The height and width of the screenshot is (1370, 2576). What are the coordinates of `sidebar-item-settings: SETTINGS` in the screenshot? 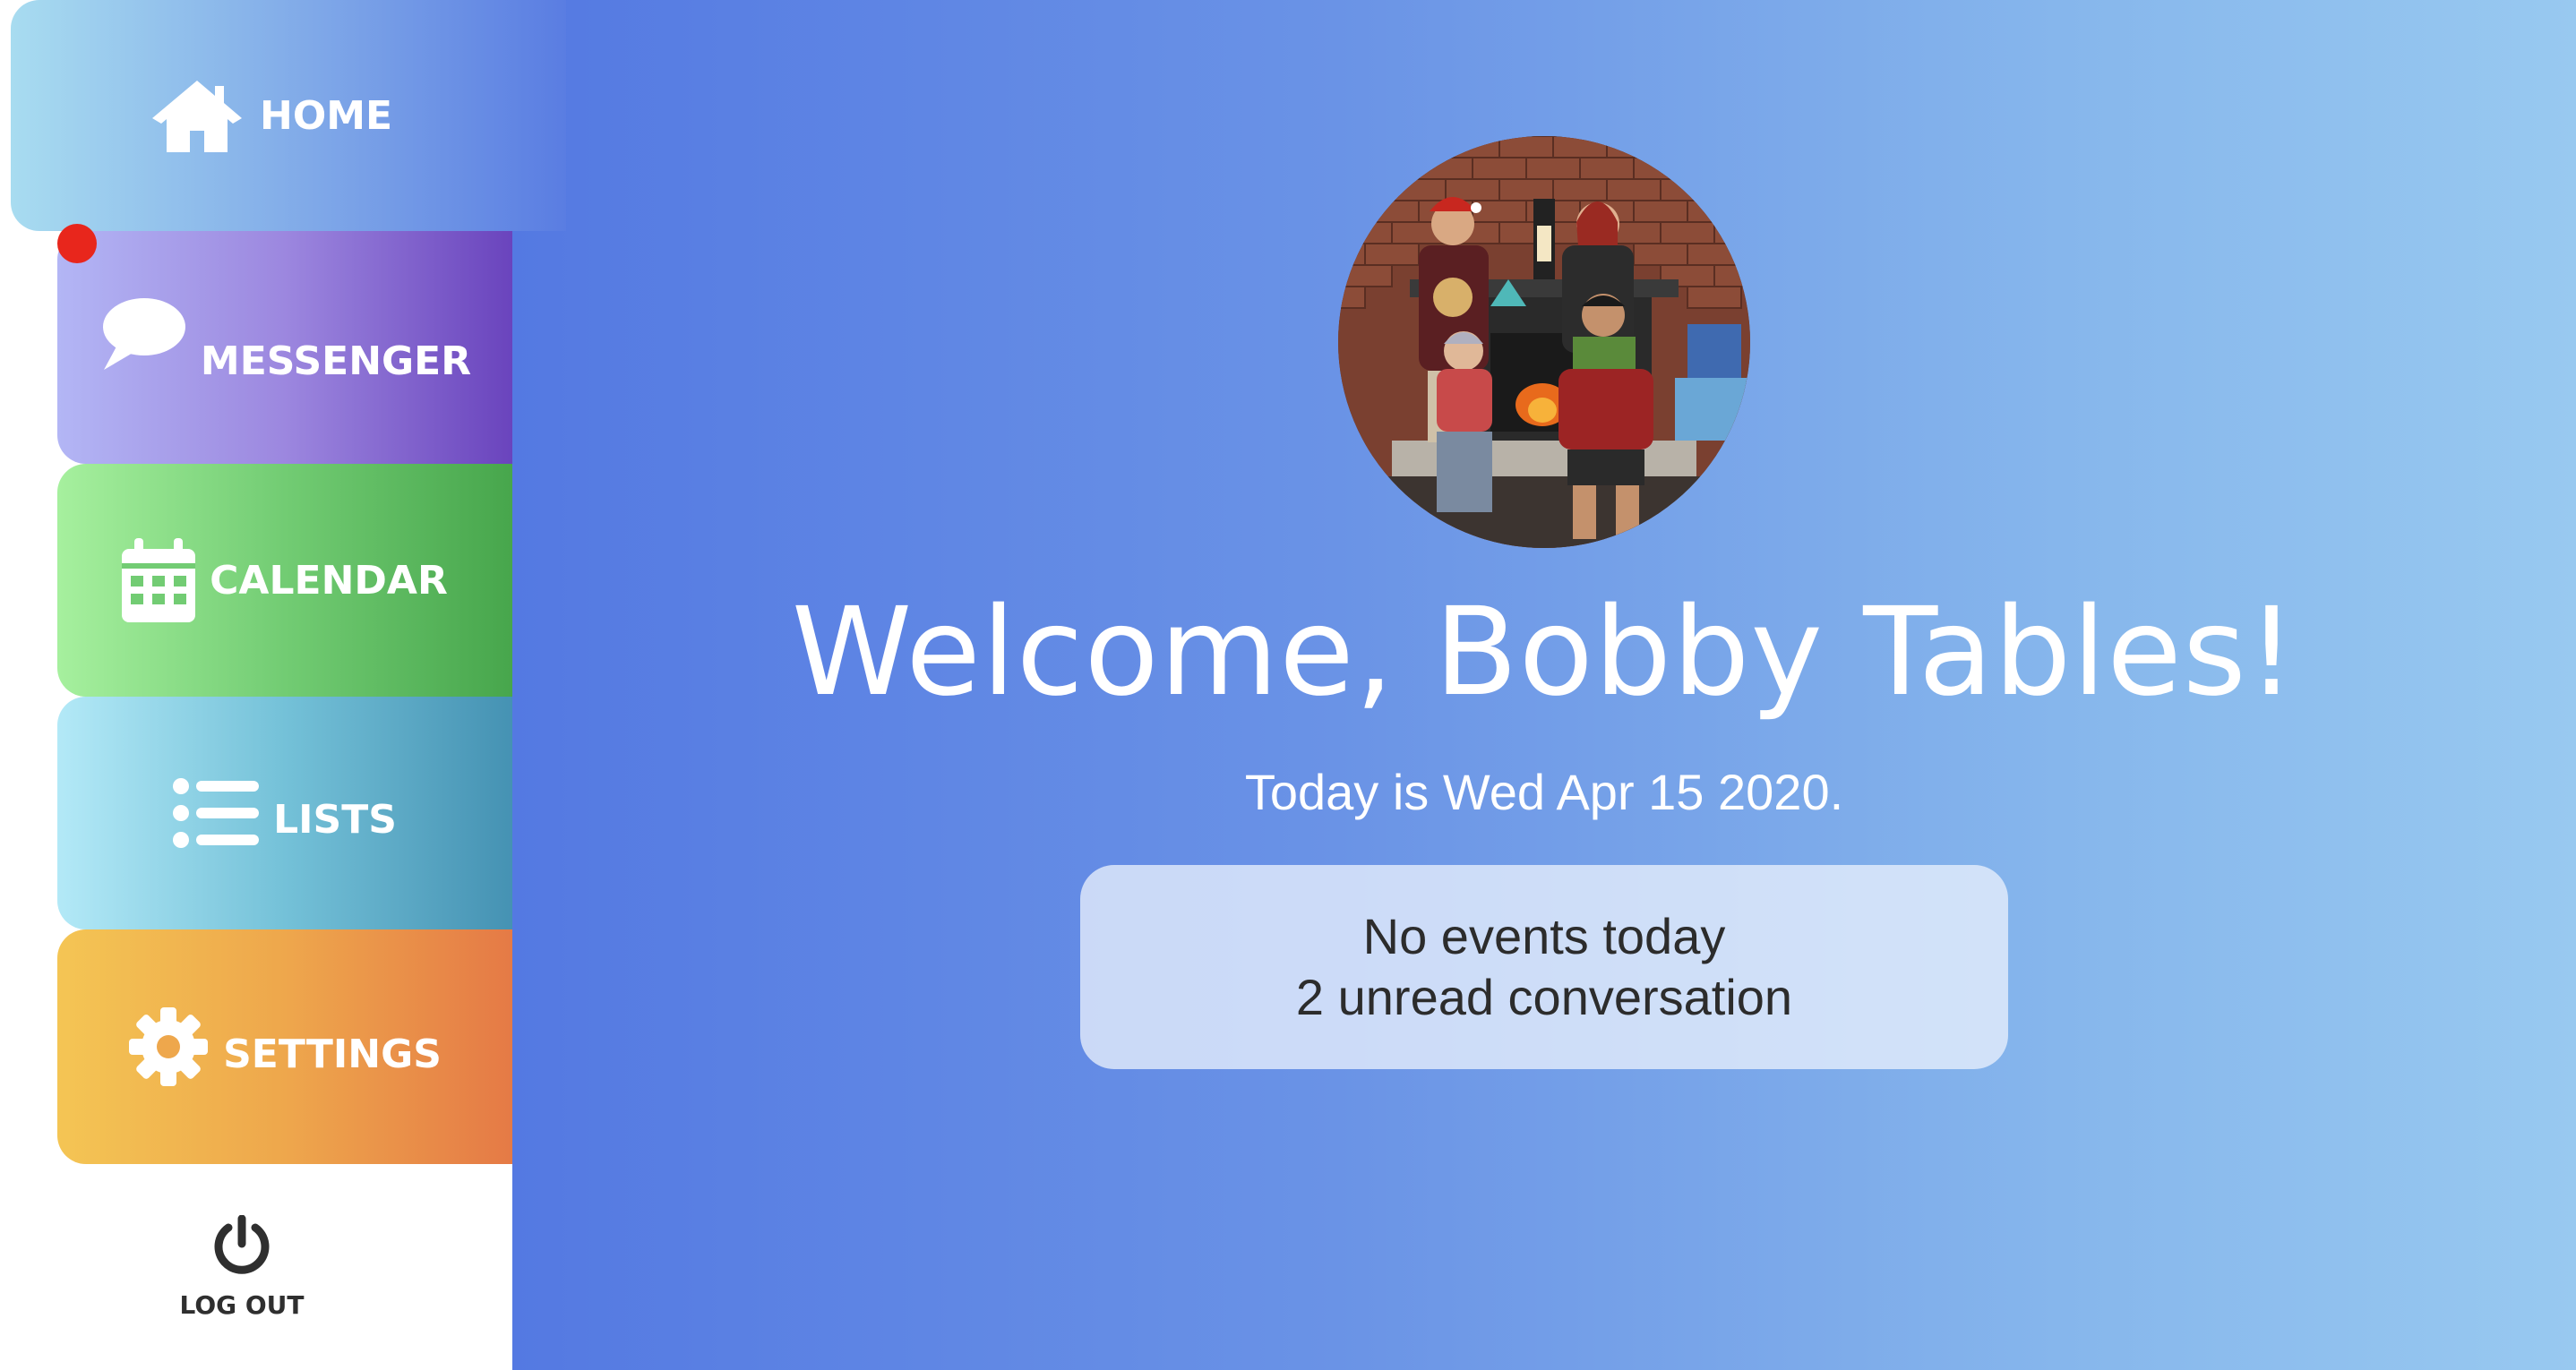 It's located at (284, 1046).